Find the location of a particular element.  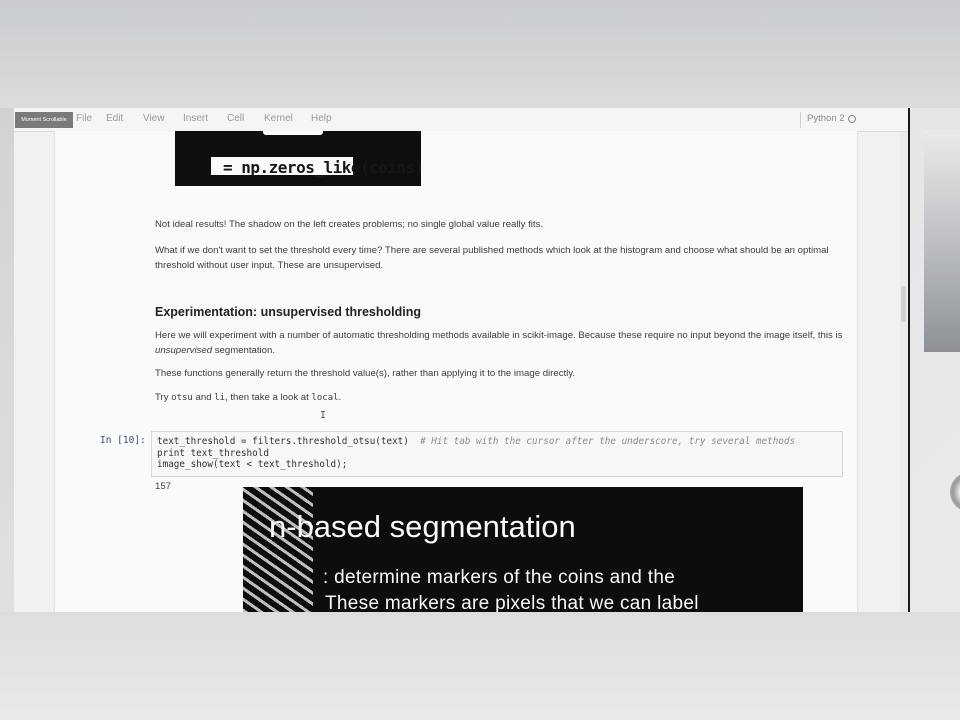

menu-view: View is located at coordinates (154, 118).